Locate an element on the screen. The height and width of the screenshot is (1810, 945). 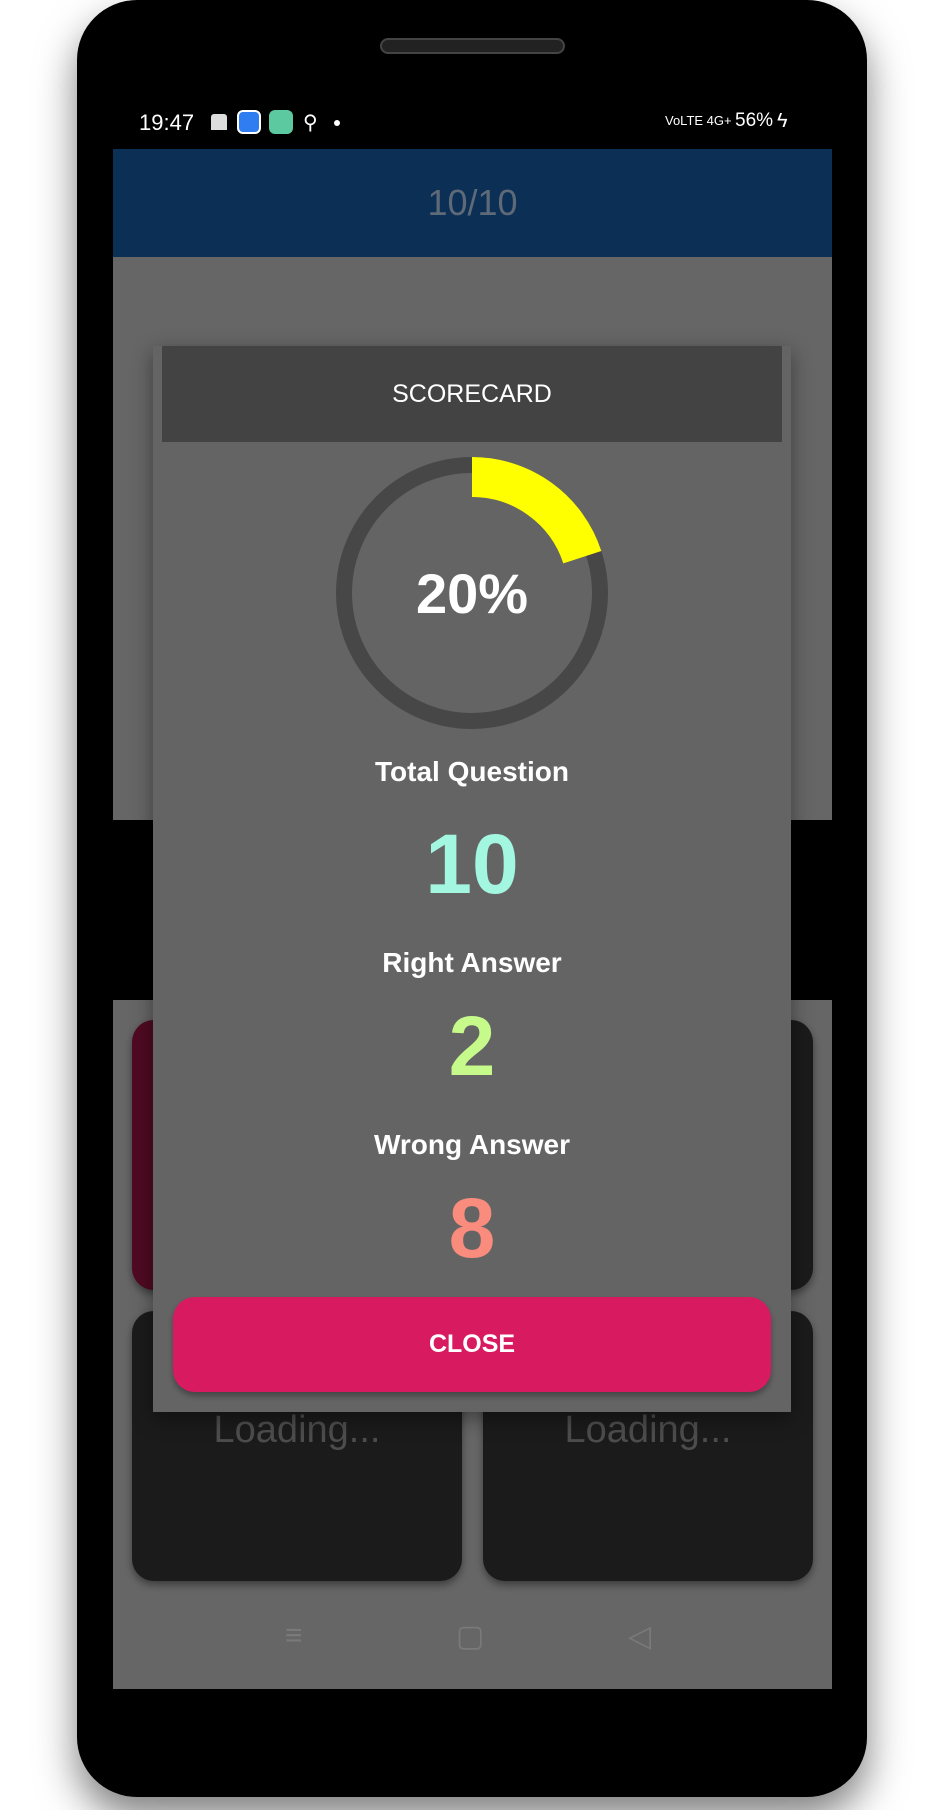
total-question-value: 10 is located at coordinates (472, 864).